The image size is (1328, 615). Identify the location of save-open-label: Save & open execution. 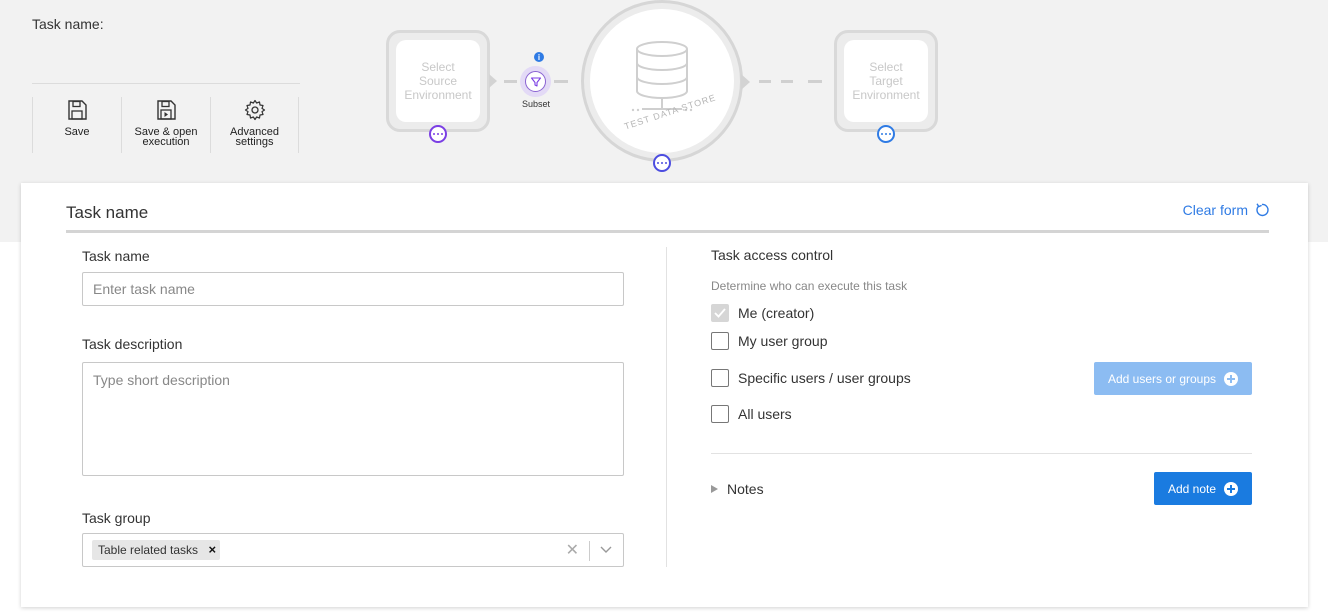
(166, 137).